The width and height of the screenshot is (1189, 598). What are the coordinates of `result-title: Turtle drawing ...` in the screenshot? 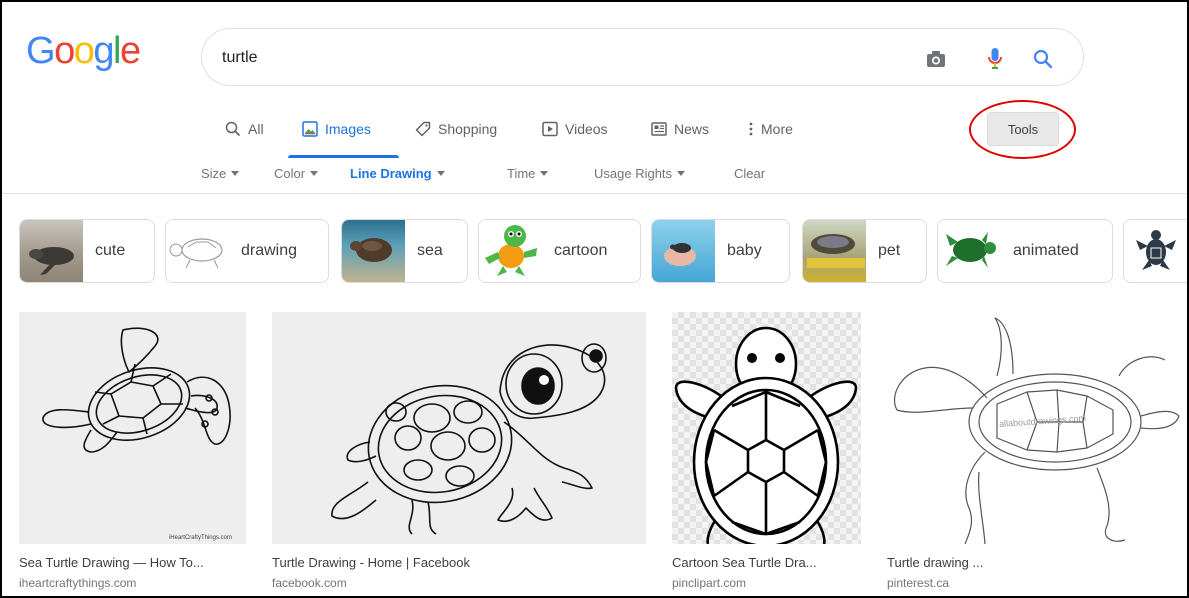 It's located at (1035, 562).